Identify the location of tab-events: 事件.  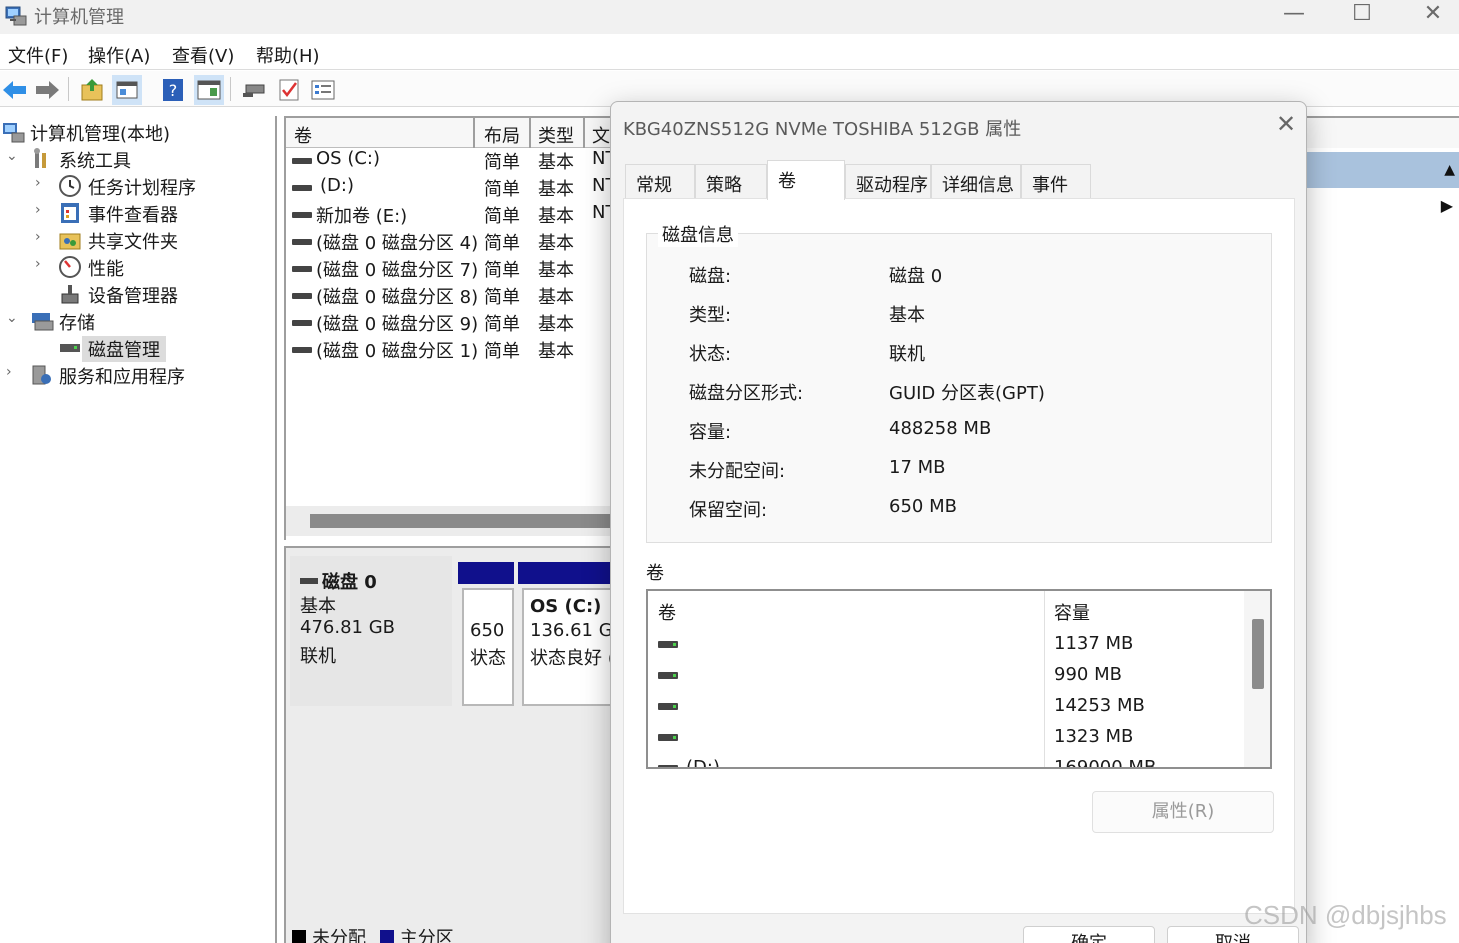
(1056, 181).